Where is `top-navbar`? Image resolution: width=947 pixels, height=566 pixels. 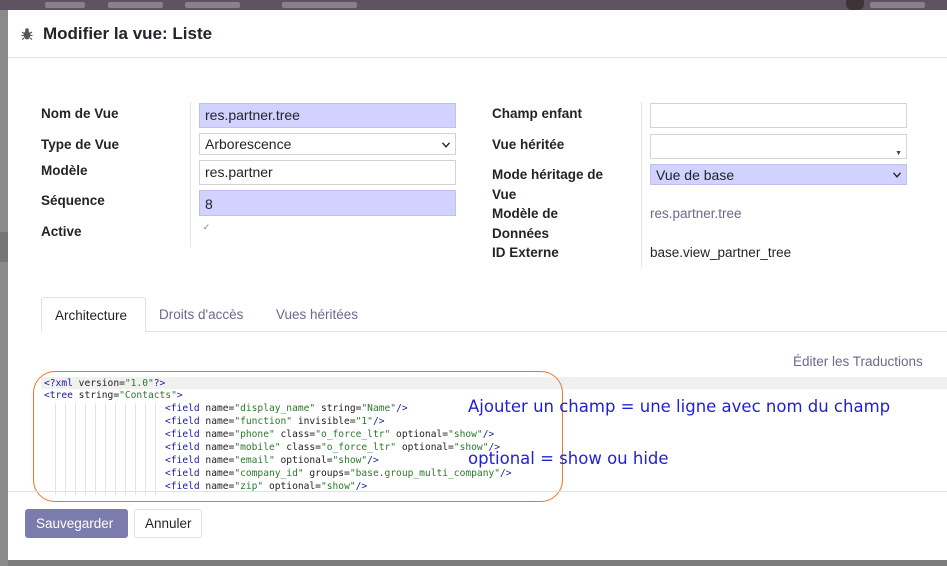 top-navbar is located at coordinates (473, 5).